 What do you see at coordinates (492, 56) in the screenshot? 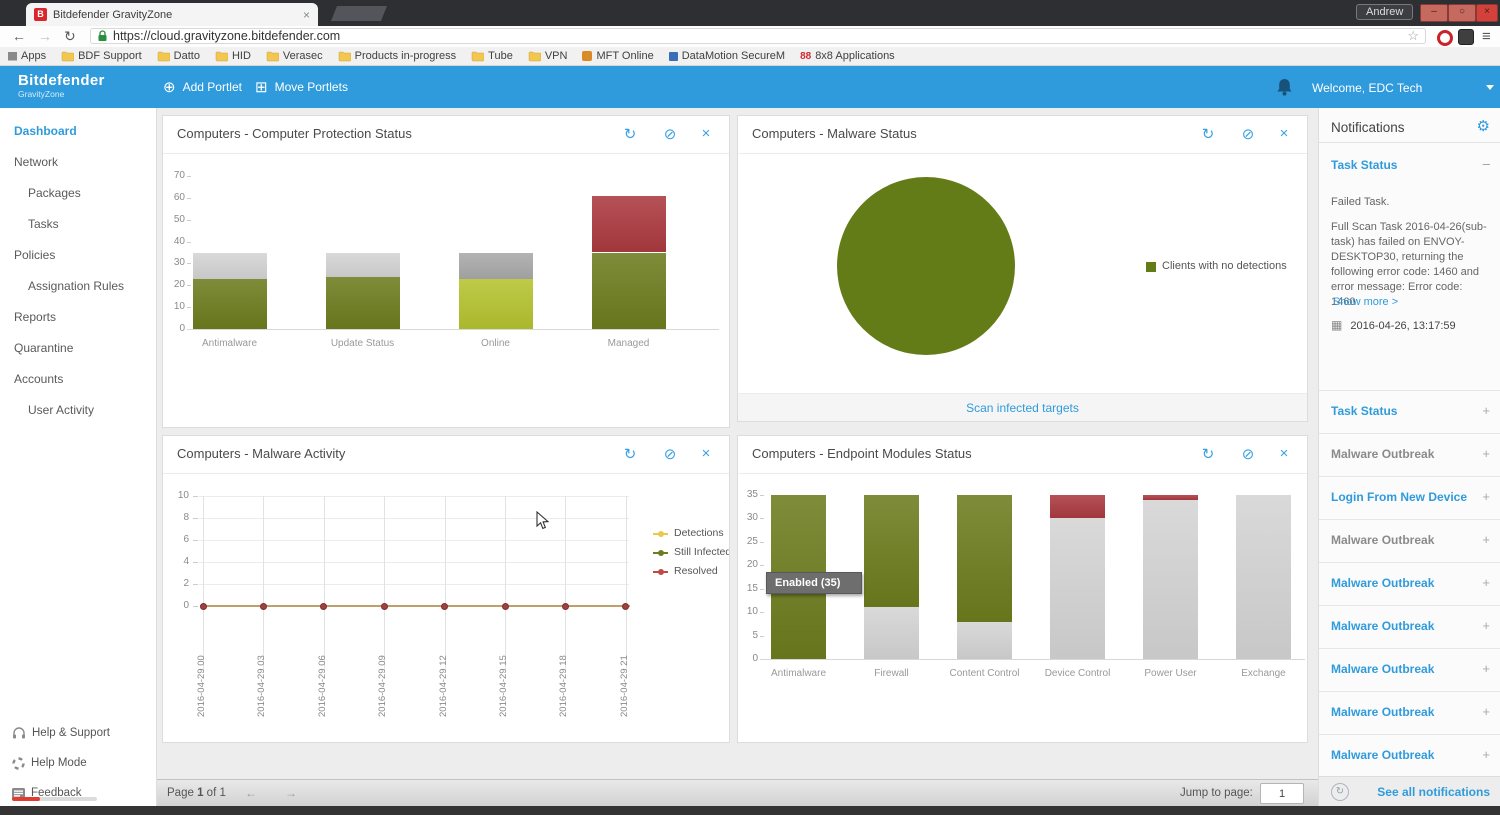
I see `bookmark-tube: Tube` at bounding box center [492, 56].